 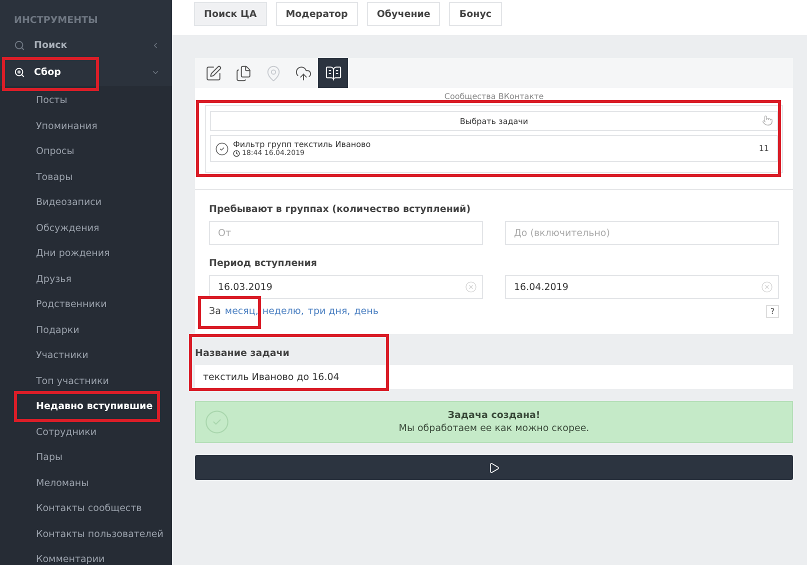 I want to click on sidebar-subitem: Родственники, so click(x=86, y=305).